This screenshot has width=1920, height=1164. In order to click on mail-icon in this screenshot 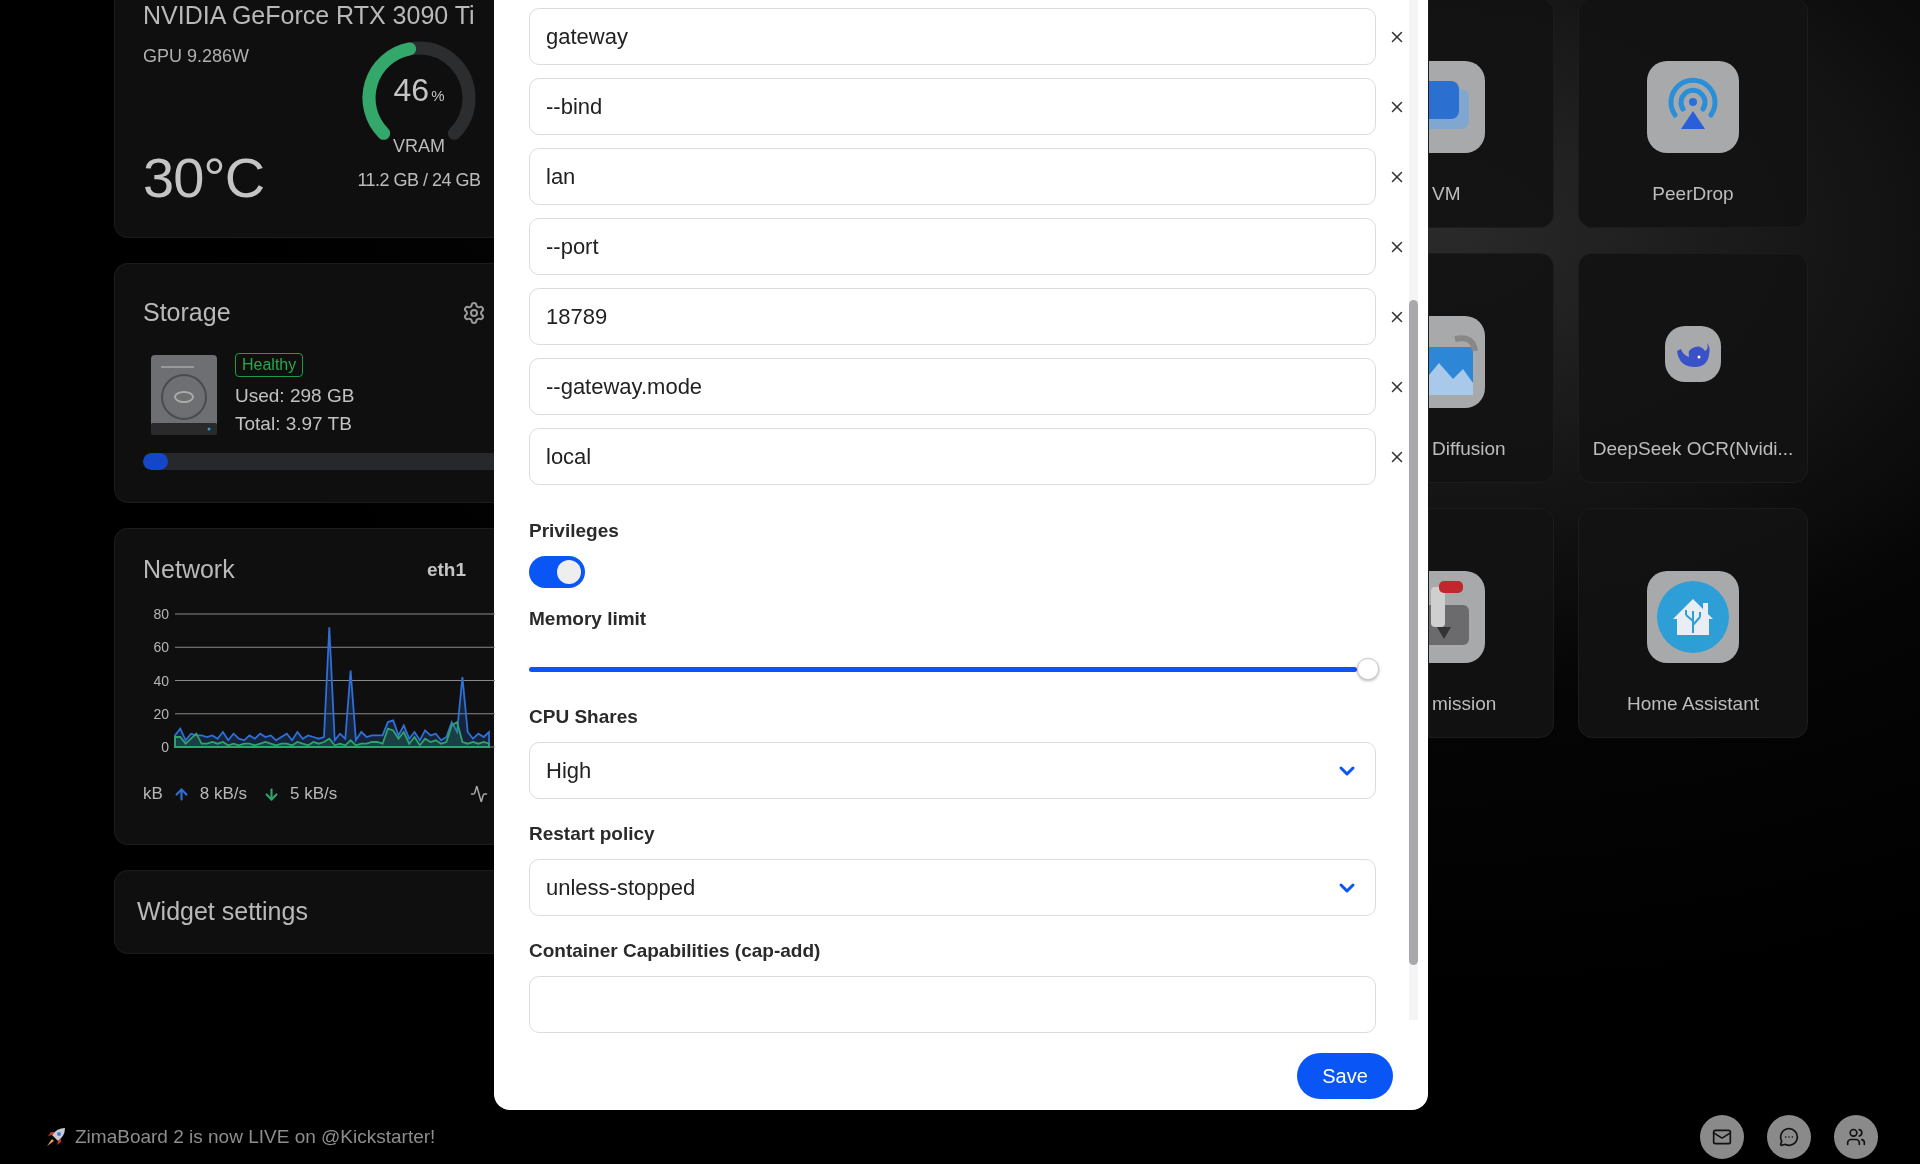, I will do `click(1722, 1137)`.